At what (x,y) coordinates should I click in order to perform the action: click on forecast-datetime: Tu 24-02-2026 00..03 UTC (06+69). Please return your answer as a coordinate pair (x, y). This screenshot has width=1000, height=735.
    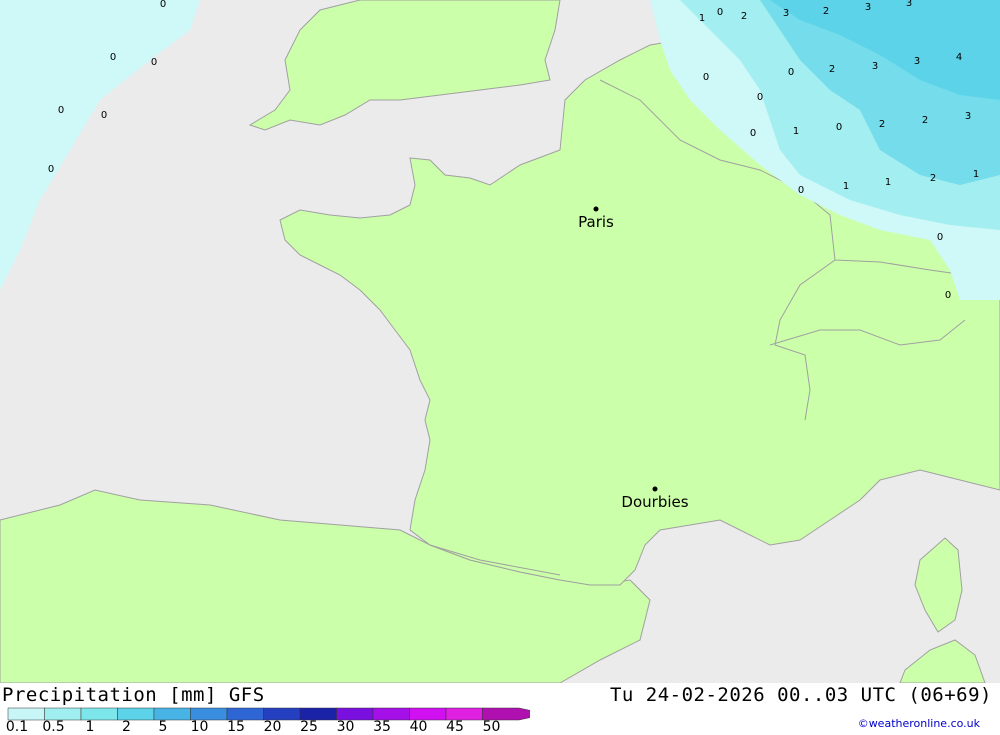
    Looking at the image, I should click on (800, 695).